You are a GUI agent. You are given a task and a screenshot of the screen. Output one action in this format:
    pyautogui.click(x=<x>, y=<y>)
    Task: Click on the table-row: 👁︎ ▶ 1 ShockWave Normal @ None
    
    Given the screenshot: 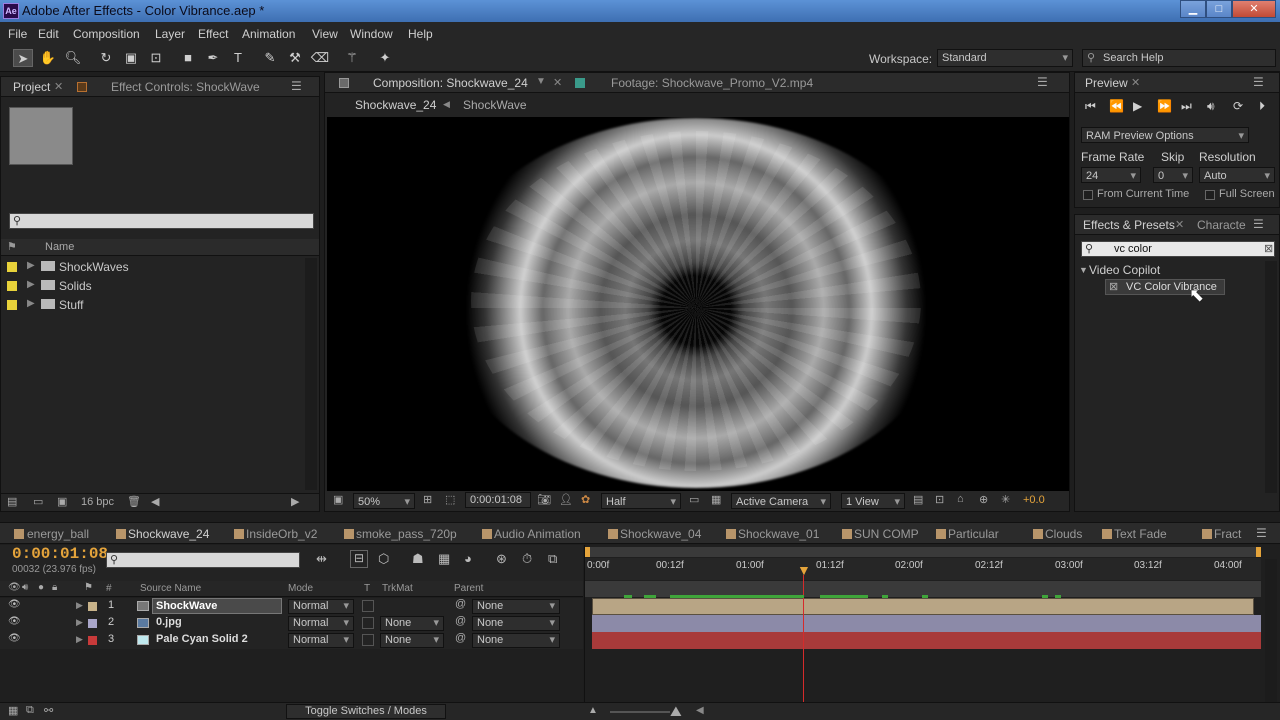 What is the action you would take?
    pyautogui.click(x=291, y=606)
    